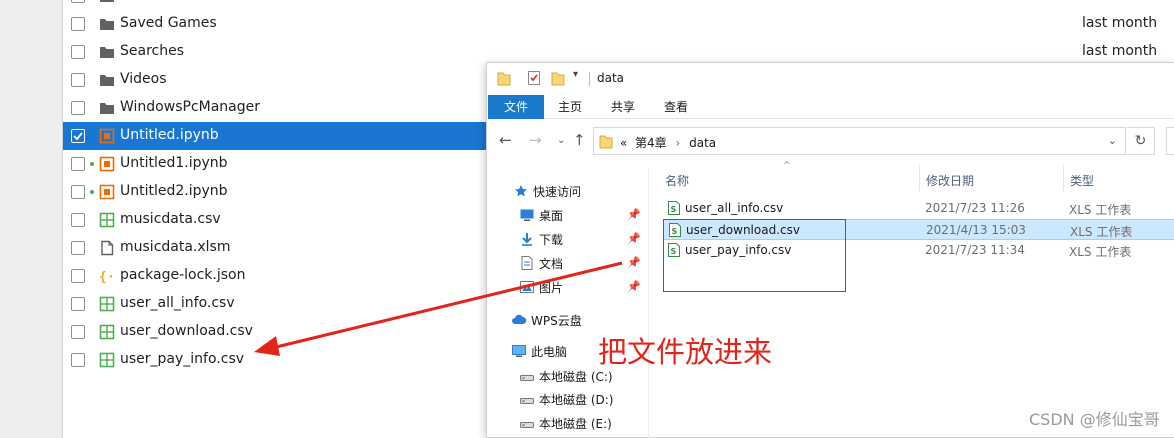  What do you see at coordinates (1094, 419) in the screenshot?
I see `watermark: CSDN @修仙宝哥` at bounding box center [1094, 419].